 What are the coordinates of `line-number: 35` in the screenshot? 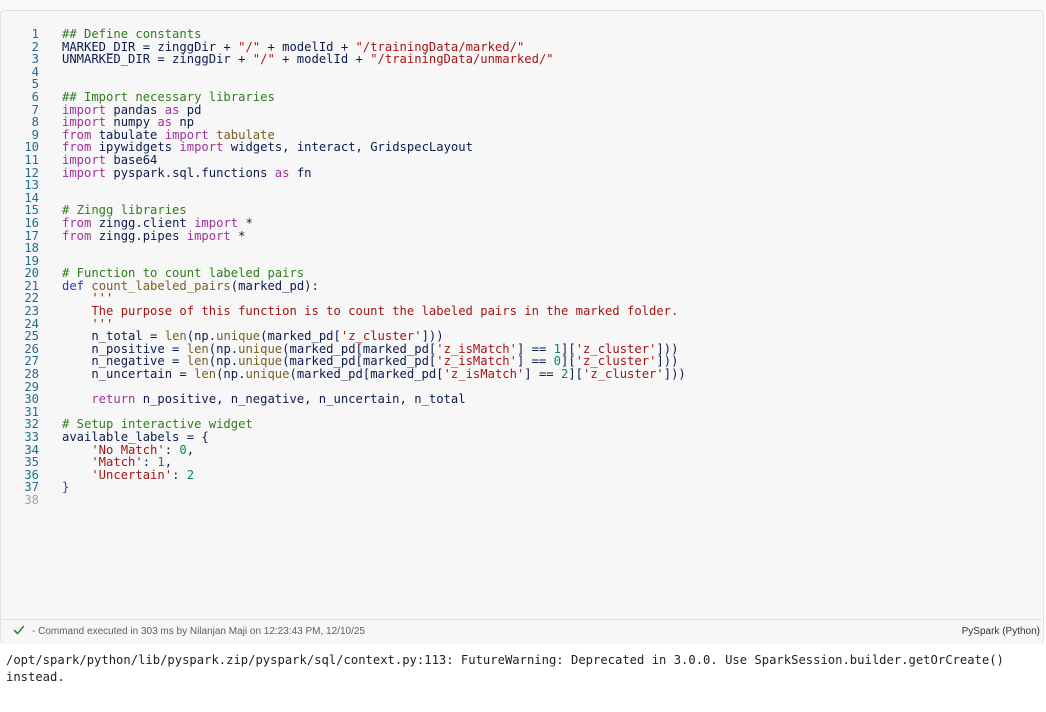 It's located at (31, 462).